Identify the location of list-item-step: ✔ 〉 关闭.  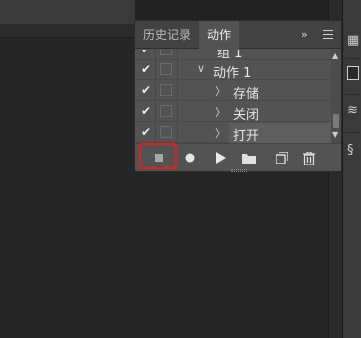
(233, 112).